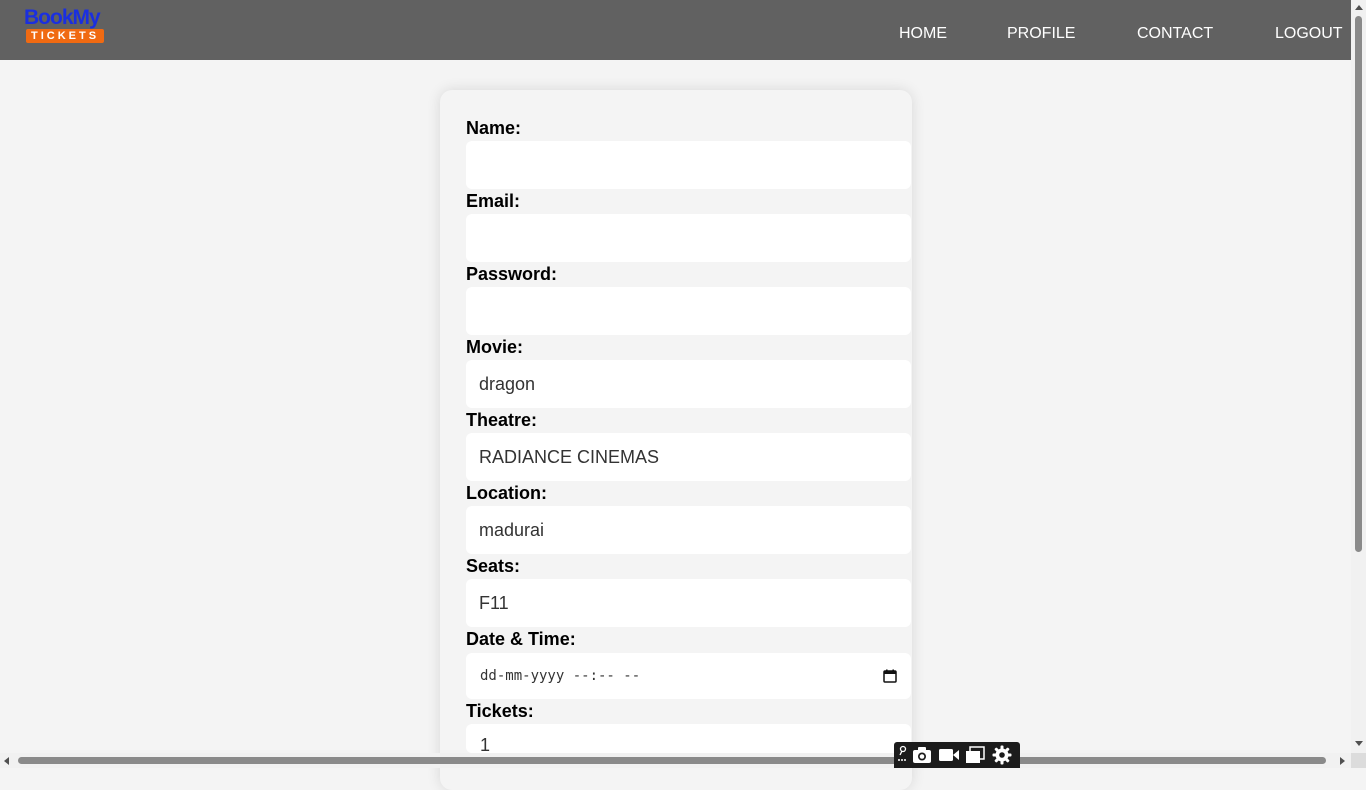 Image resolution: width=1366 pixels, height=790 pixels. What do you see at coordinates (502, 420) in the screenshot?
I see `theatre-label: Theatre:` at bounding box center [502, 420].